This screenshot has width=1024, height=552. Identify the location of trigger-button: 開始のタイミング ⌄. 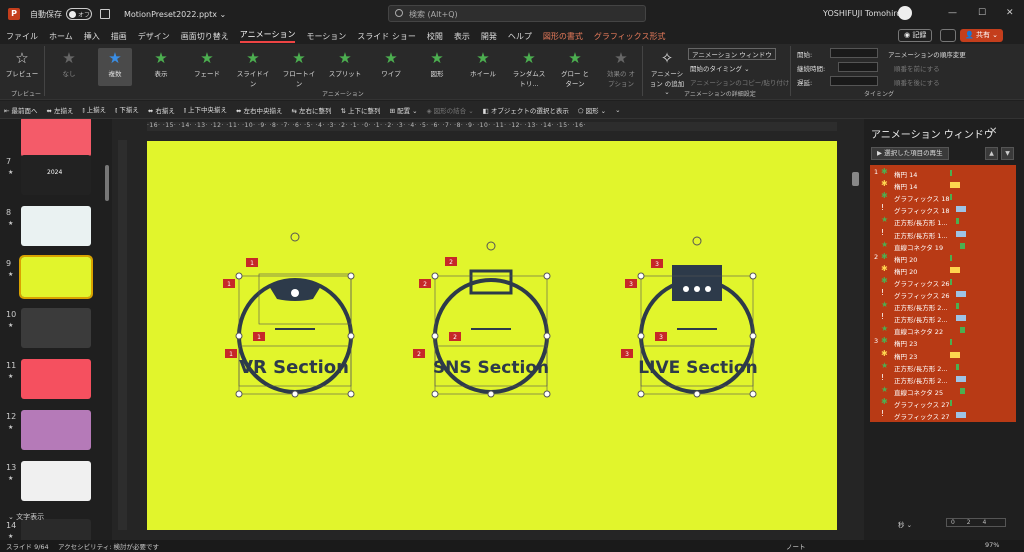
(720, 68).